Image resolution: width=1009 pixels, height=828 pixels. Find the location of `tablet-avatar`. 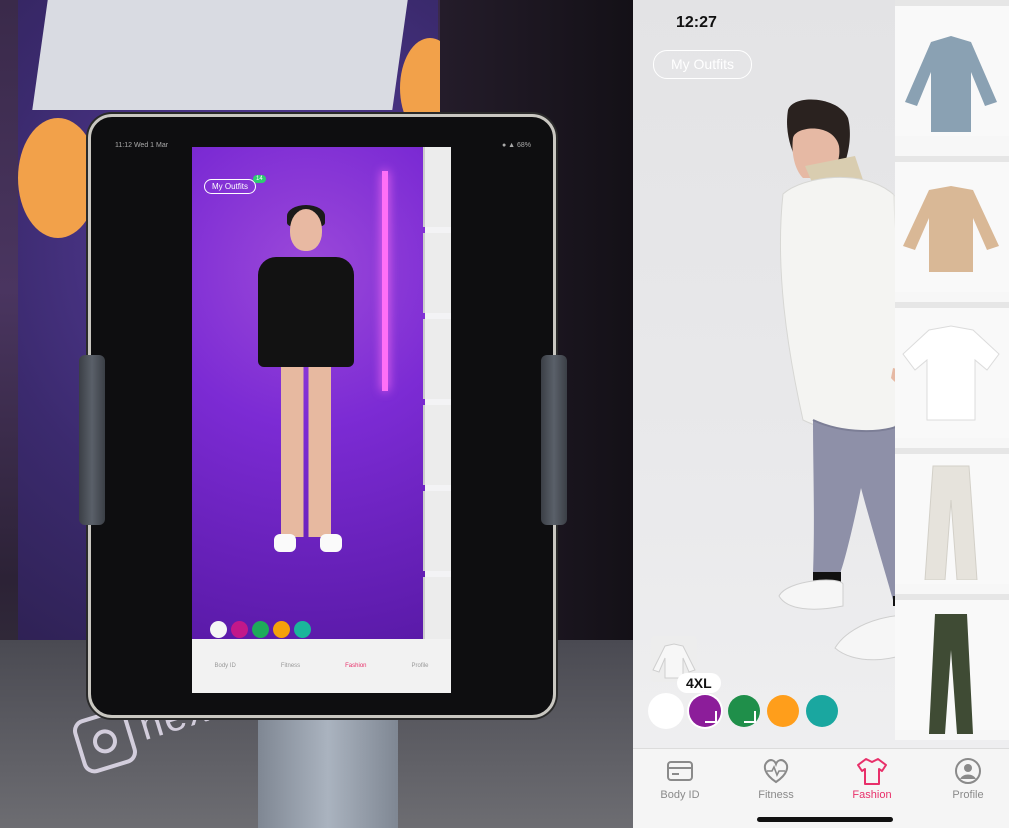

tablet-avatar is located at coordinates (306, 397).